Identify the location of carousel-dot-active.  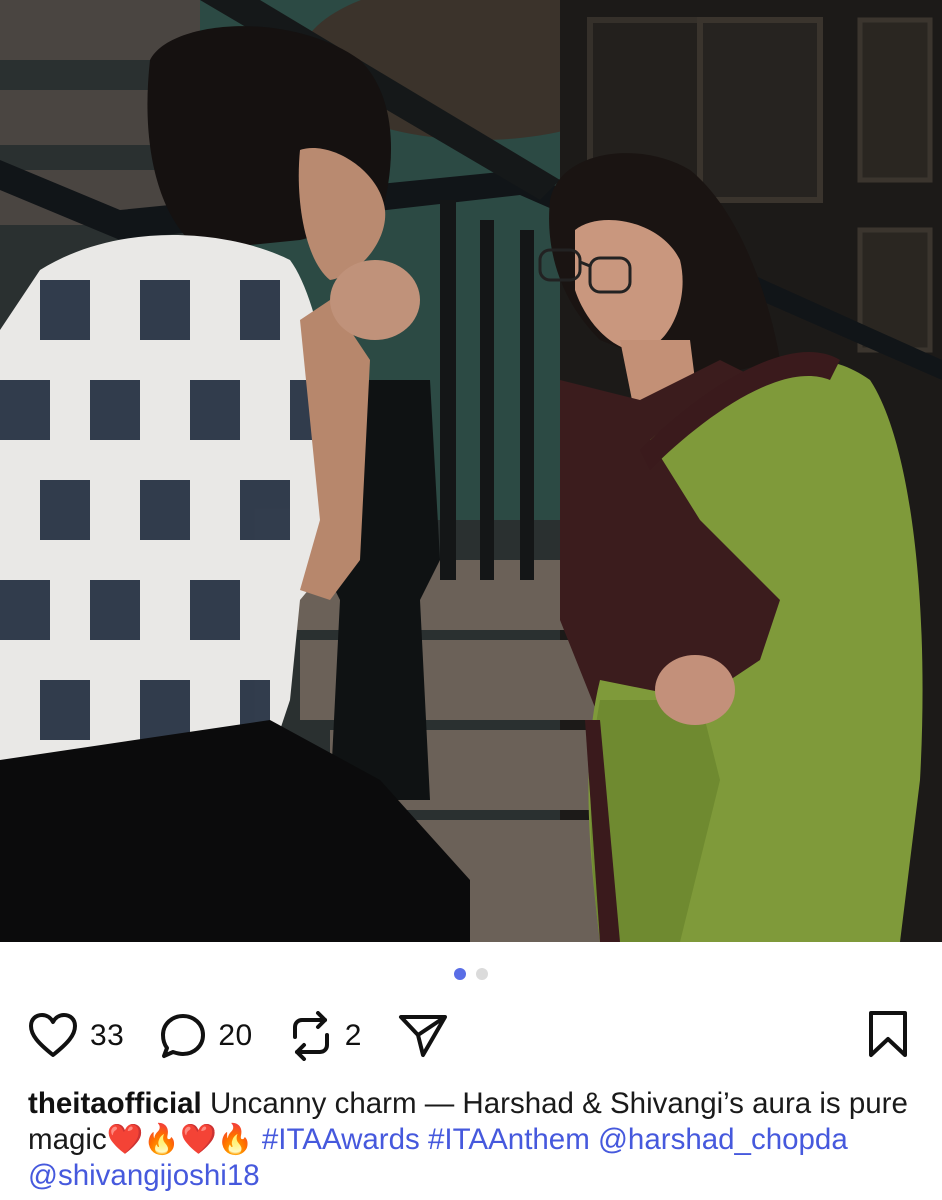
(460, 974).